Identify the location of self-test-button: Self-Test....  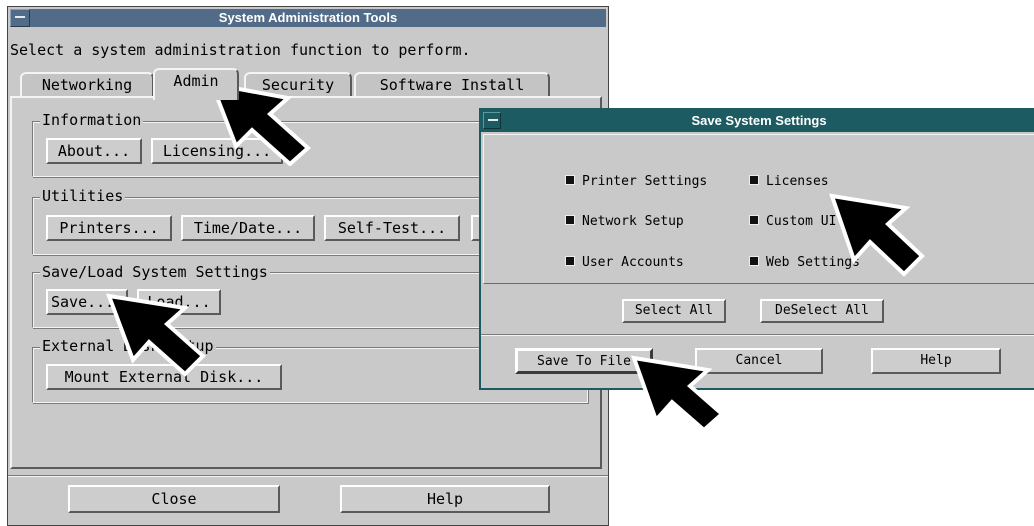
(392, 228).